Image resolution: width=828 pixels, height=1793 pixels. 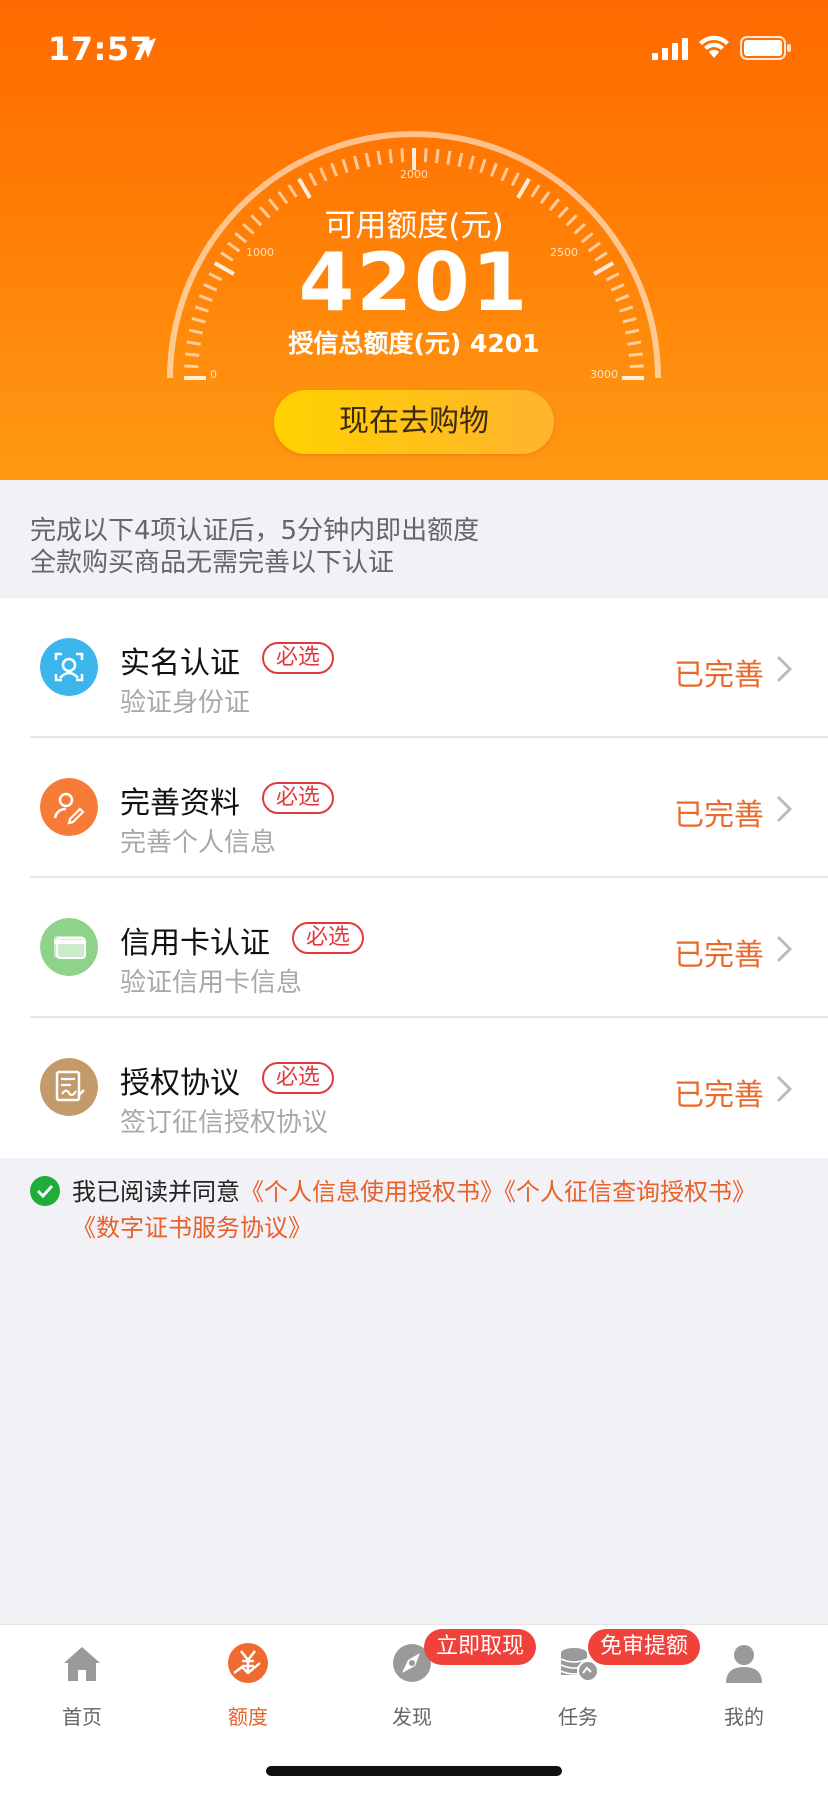 What do you see at coordinates (630, 1192) in the screenshot?
I see `credit-query-authorization-link: 《个人征信查询授权书》` at bounding box center [630, 1192].